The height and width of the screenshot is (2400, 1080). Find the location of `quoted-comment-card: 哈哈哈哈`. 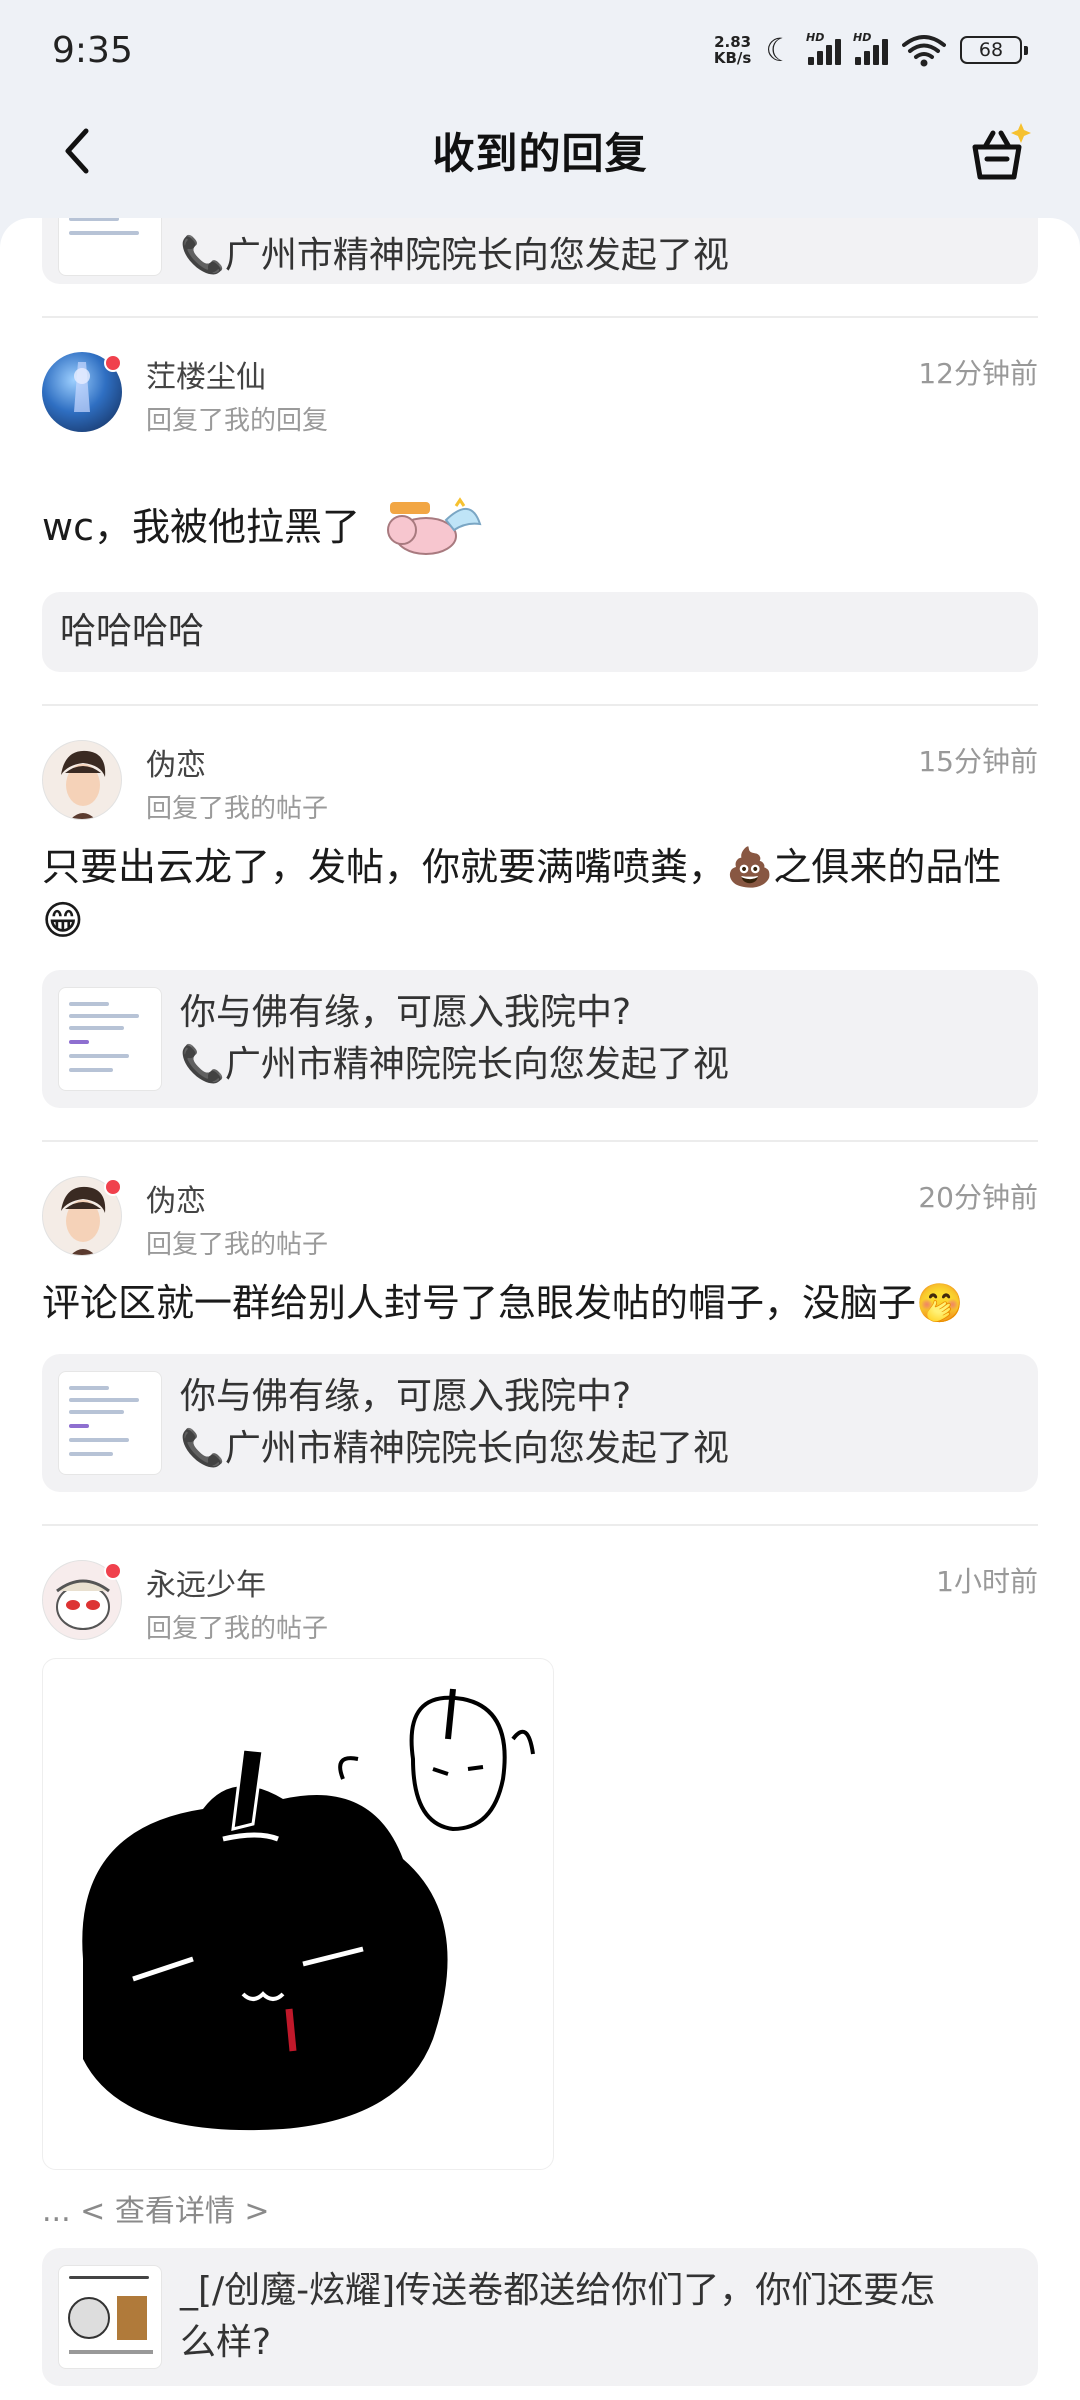

quoted-comment-card: 哈哈哈哈 is located at coordinates (540, 632).